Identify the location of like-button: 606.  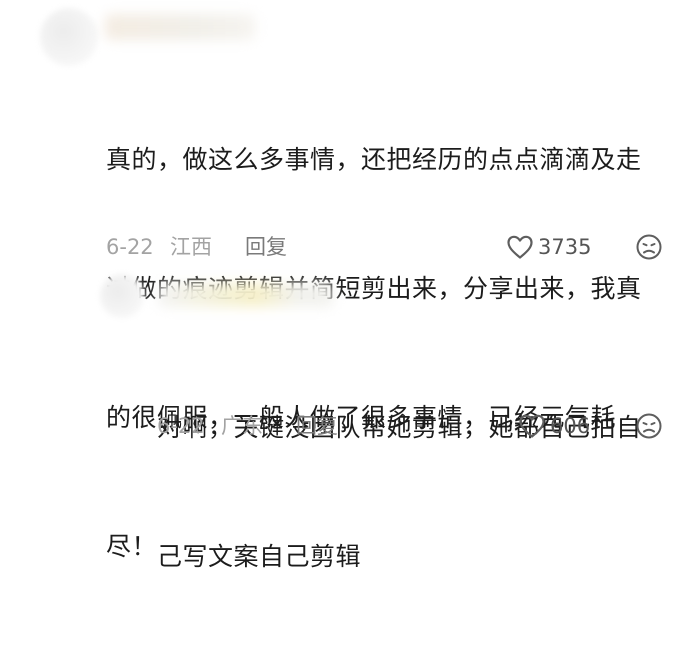
(554, 426).